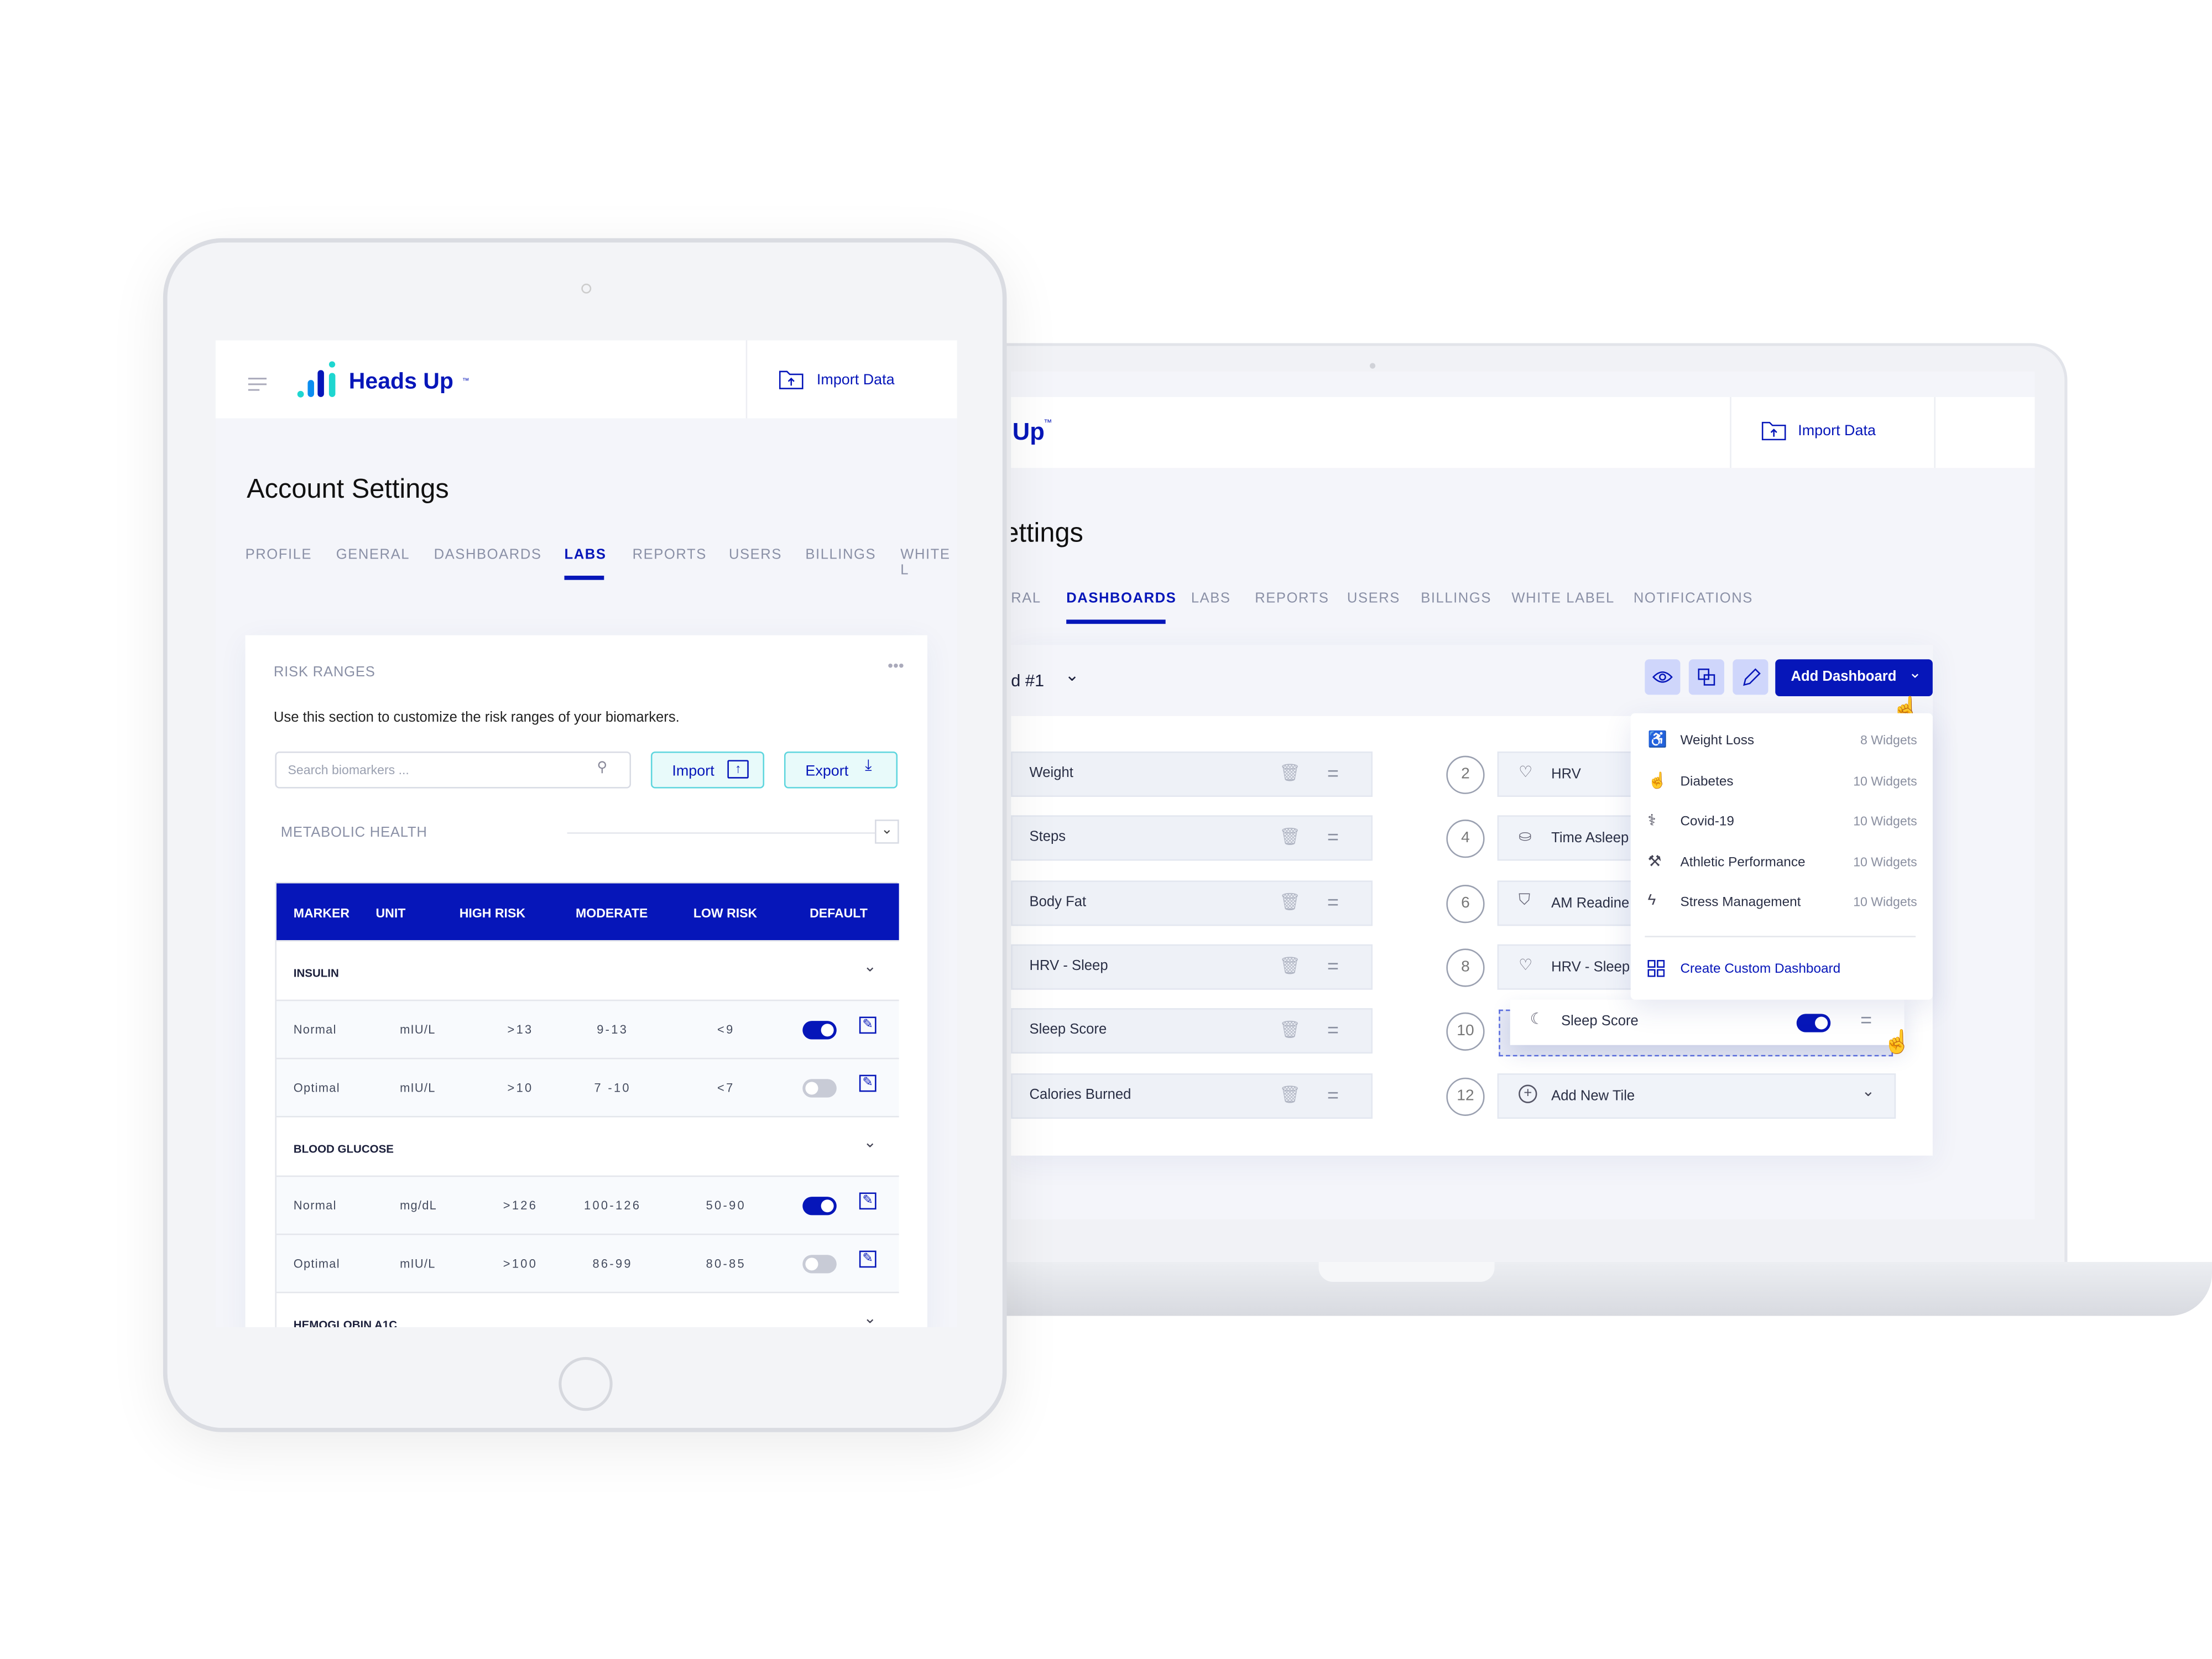 Image resolution: width=2212 pixels, height=1659 pixels. I want to click on trademark: ™, so click(1048, 424).